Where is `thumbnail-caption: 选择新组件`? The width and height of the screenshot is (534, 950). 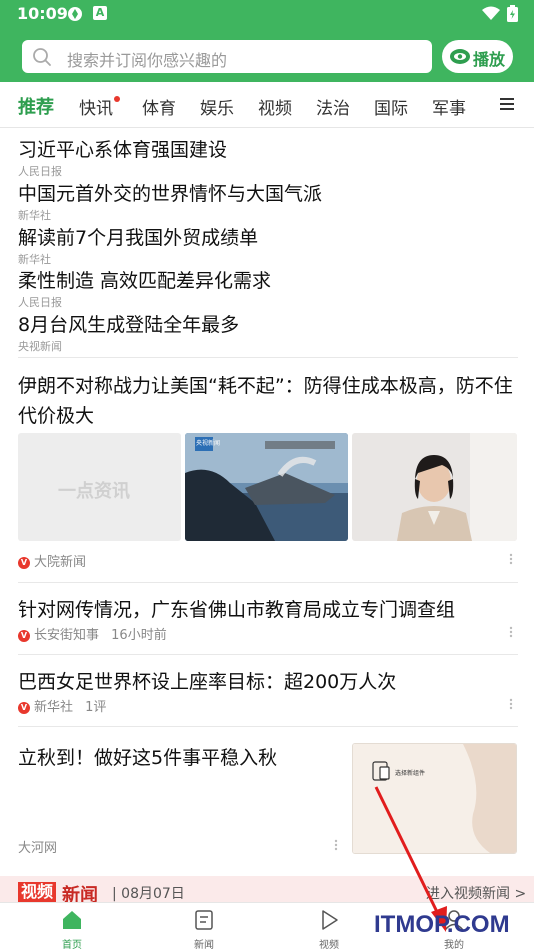
thumbnail-caption: 选择新组件 is located at coordinates (410, 773).